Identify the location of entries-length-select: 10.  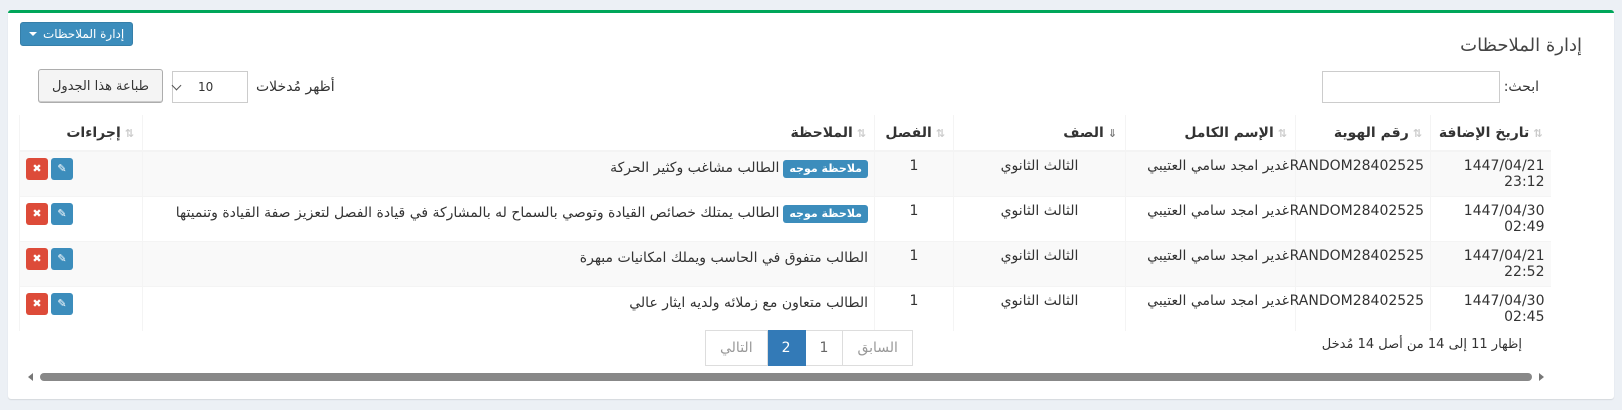
(209, 87).